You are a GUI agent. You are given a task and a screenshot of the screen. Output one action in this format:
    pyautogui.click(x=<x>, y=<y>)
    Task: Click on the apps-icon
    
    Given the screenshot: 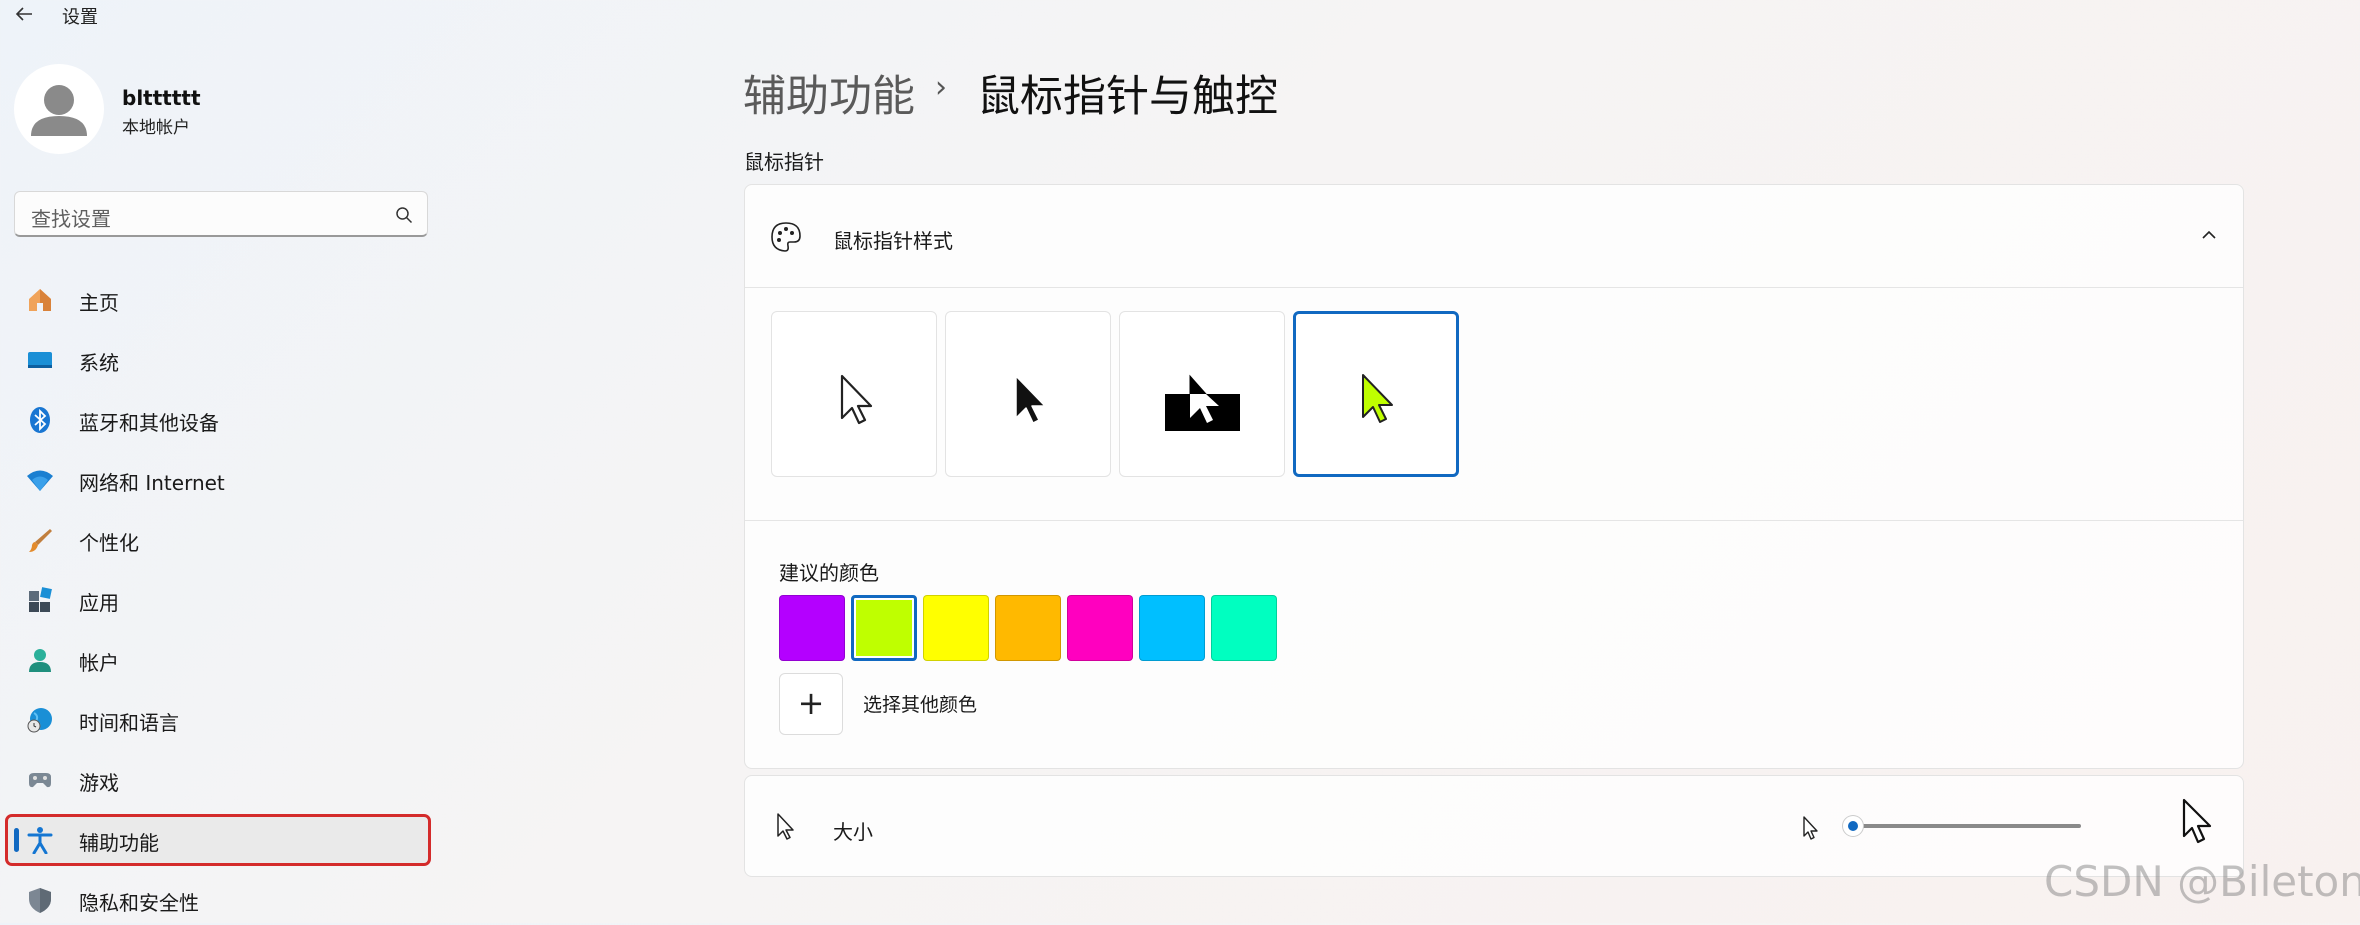 What is the action you would take?
    pyautogui.click(x=40, y=600)
    